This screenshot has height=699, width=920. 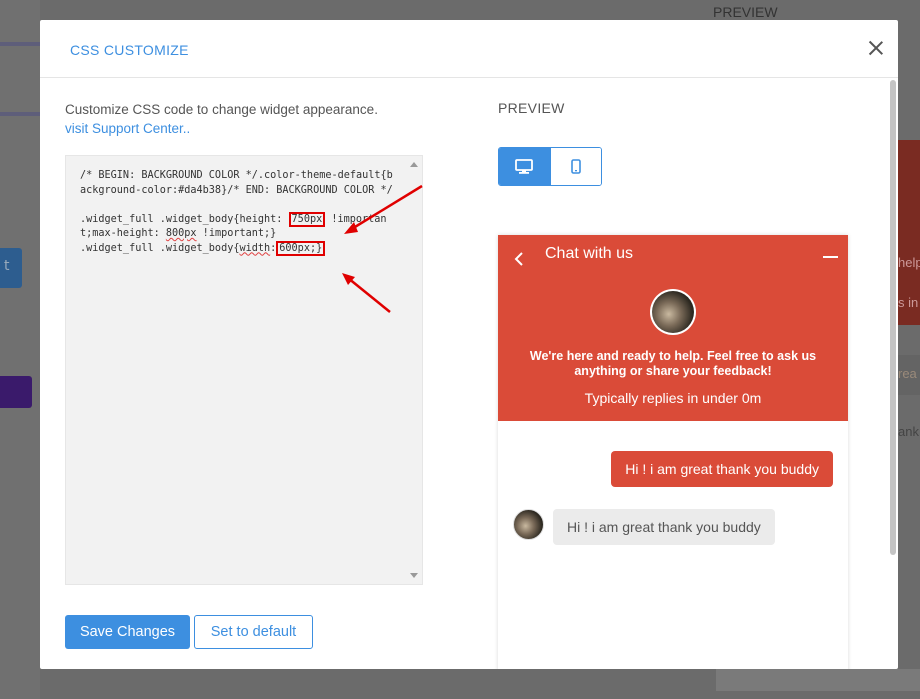 I want to click on code-line-height-prefix: .widget_full .widget_body{height:, so click(x=184, y=219).